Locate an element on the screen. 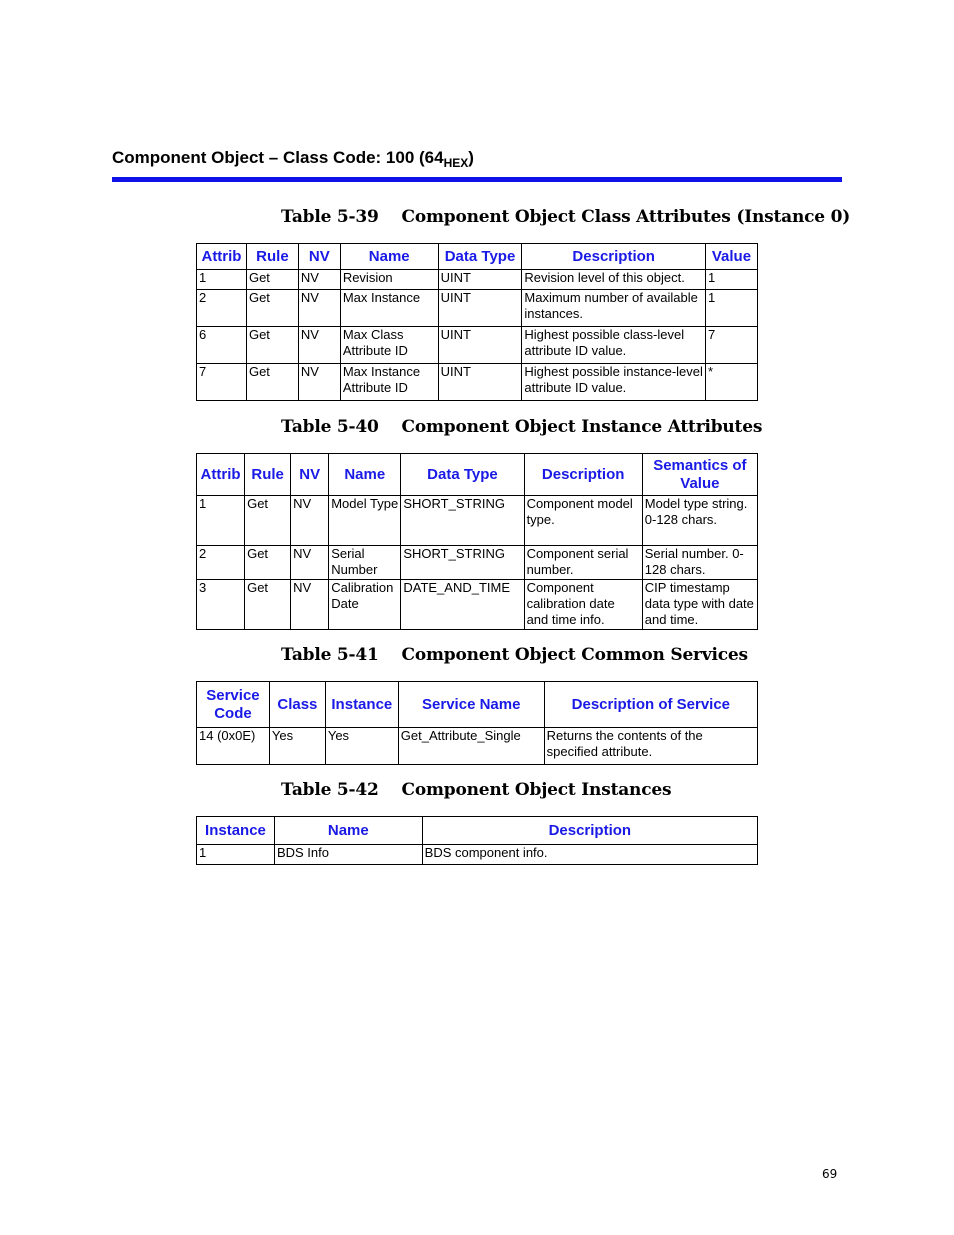  header-value: Value is located at coordinates (731, 256).